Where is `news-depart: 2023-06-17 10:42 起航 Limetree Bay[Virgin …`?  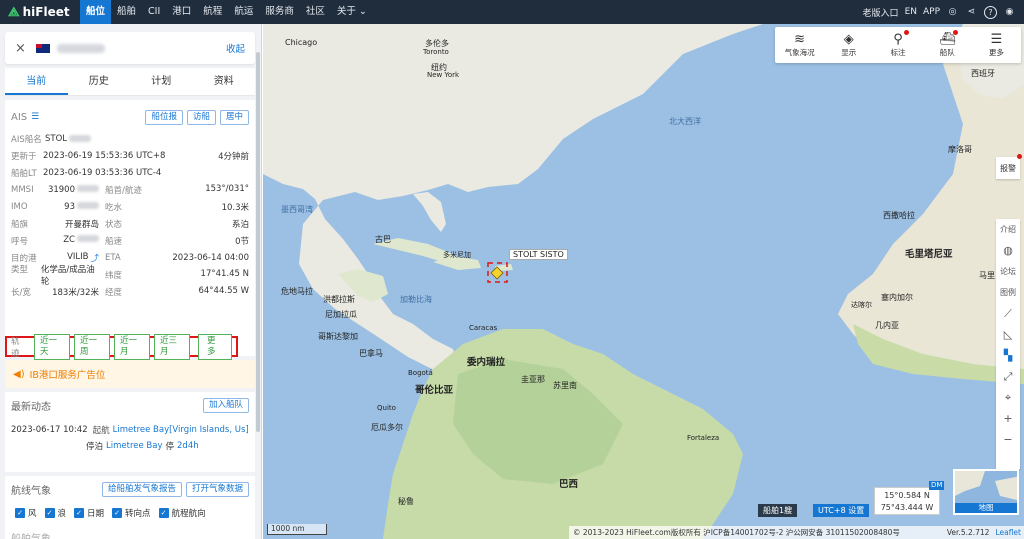 news-depart: 2023-06-17 10:42 起航 Limetree Bay[Virgin … is located at coordinates (130, 430).